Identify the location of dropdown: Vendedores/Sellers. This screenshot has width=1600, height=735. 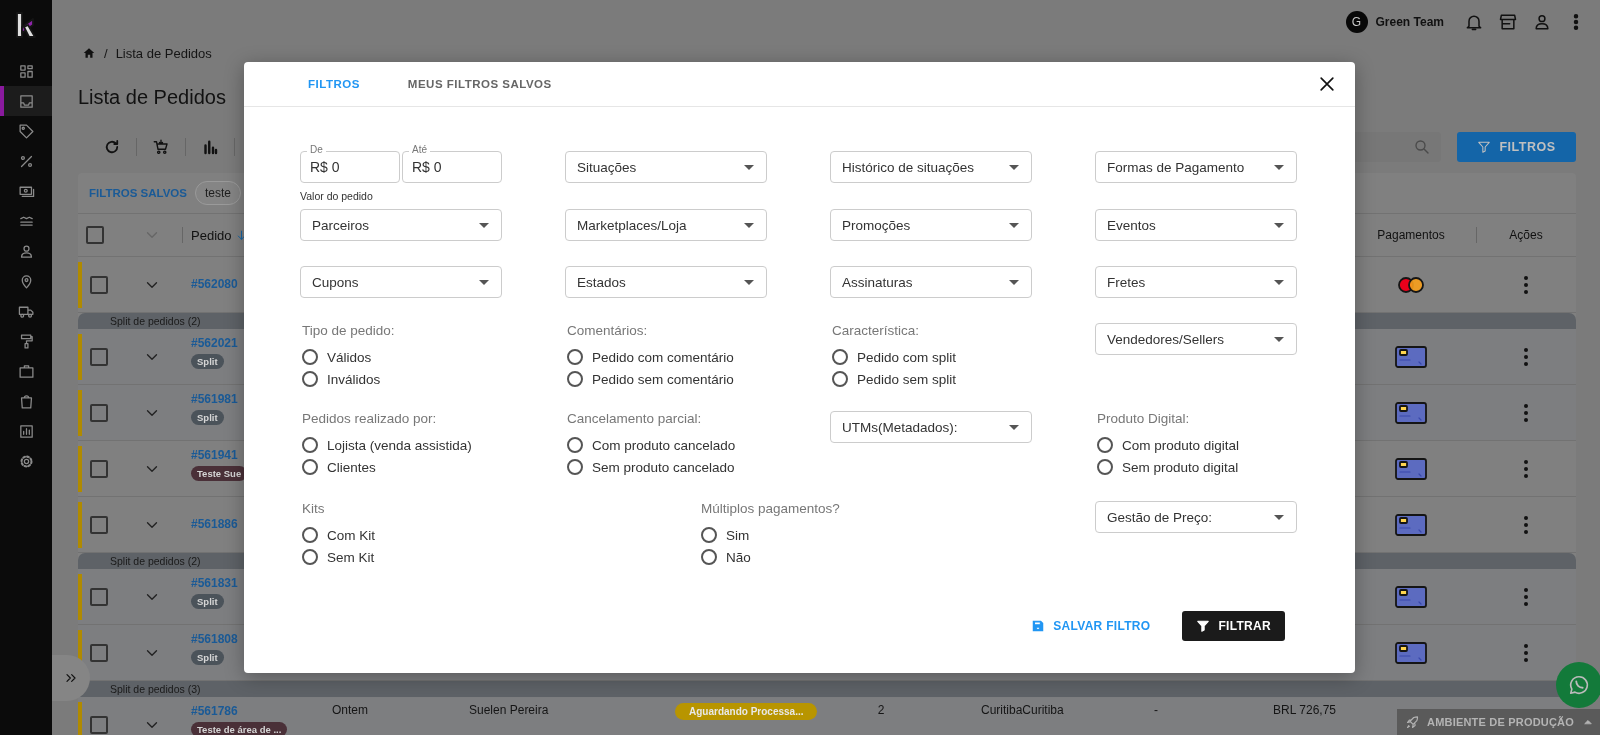
(1196, 339).